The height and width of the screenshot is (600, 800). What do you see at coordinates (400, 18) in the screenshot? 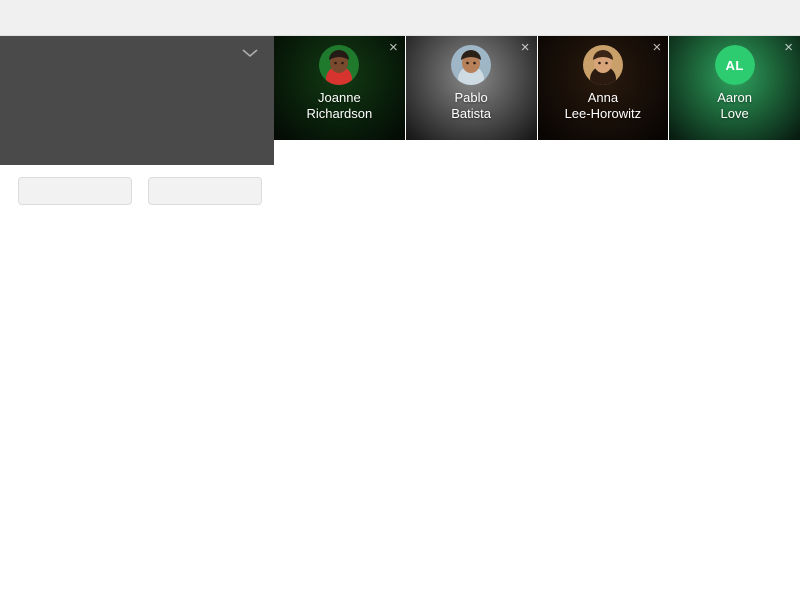
I see `topbar` at bounding box center [400, 18].